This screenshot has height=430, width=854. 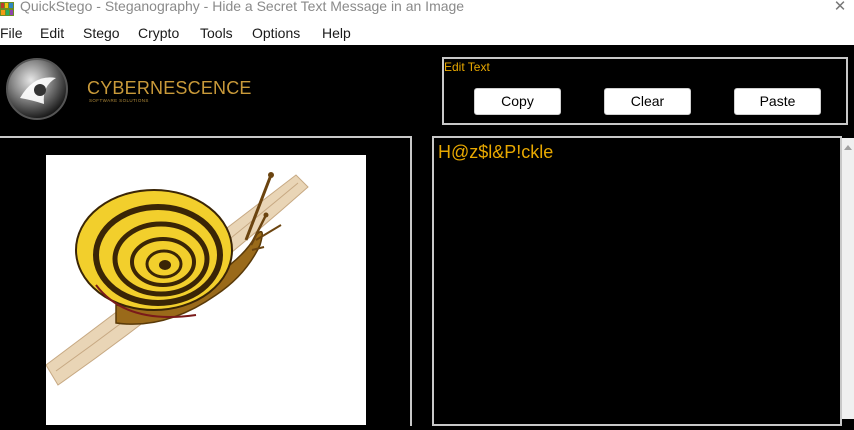 I want to click on cybernescence-logo: CYBERNESCENCE SOFTWARE SOLUTIONS, so click(x=127, y=91).